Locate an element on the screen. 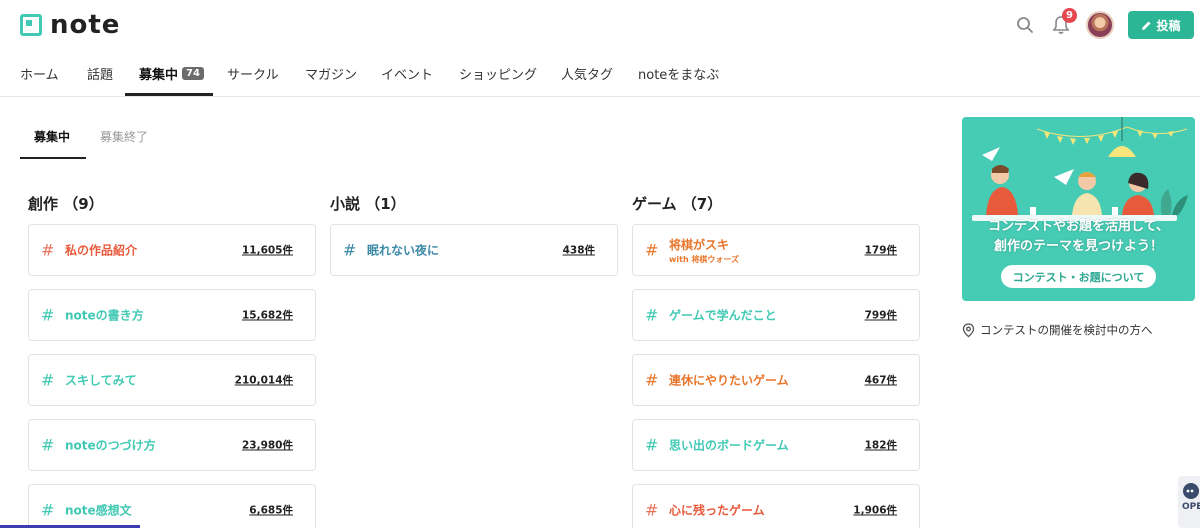  tag-count: 467件 is located at coordinates (880, 380).